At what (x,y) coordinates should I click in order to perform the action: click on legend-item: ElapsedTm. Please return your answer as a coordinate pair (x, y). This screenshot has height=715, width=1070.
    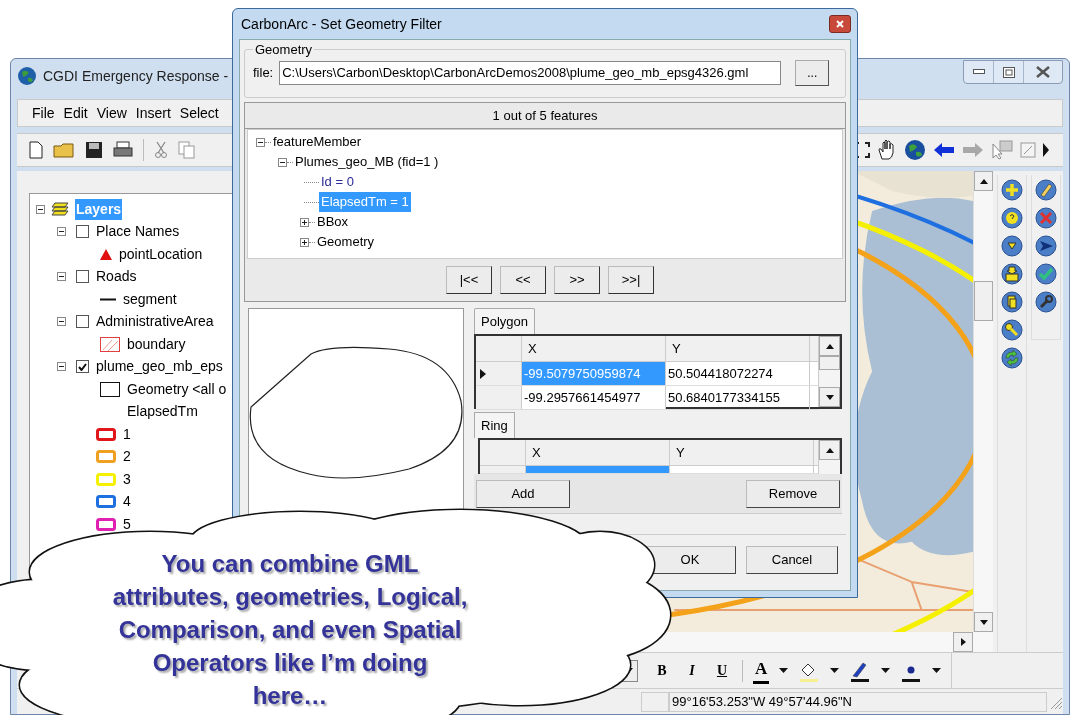
    Looking at the image, I should click on (162, 412).